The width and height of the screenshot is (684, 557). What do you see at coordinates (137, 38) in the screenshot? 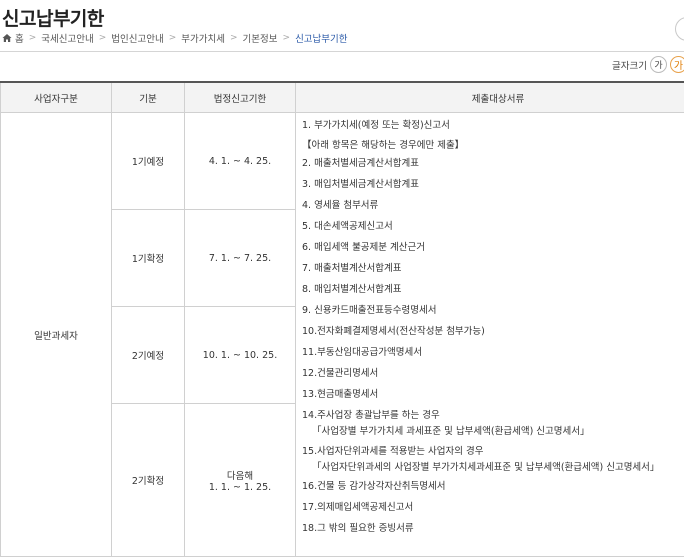
I see `breadcrumb-item-corporate-guide: 법인신고안내` at bounding box center [137, 38].